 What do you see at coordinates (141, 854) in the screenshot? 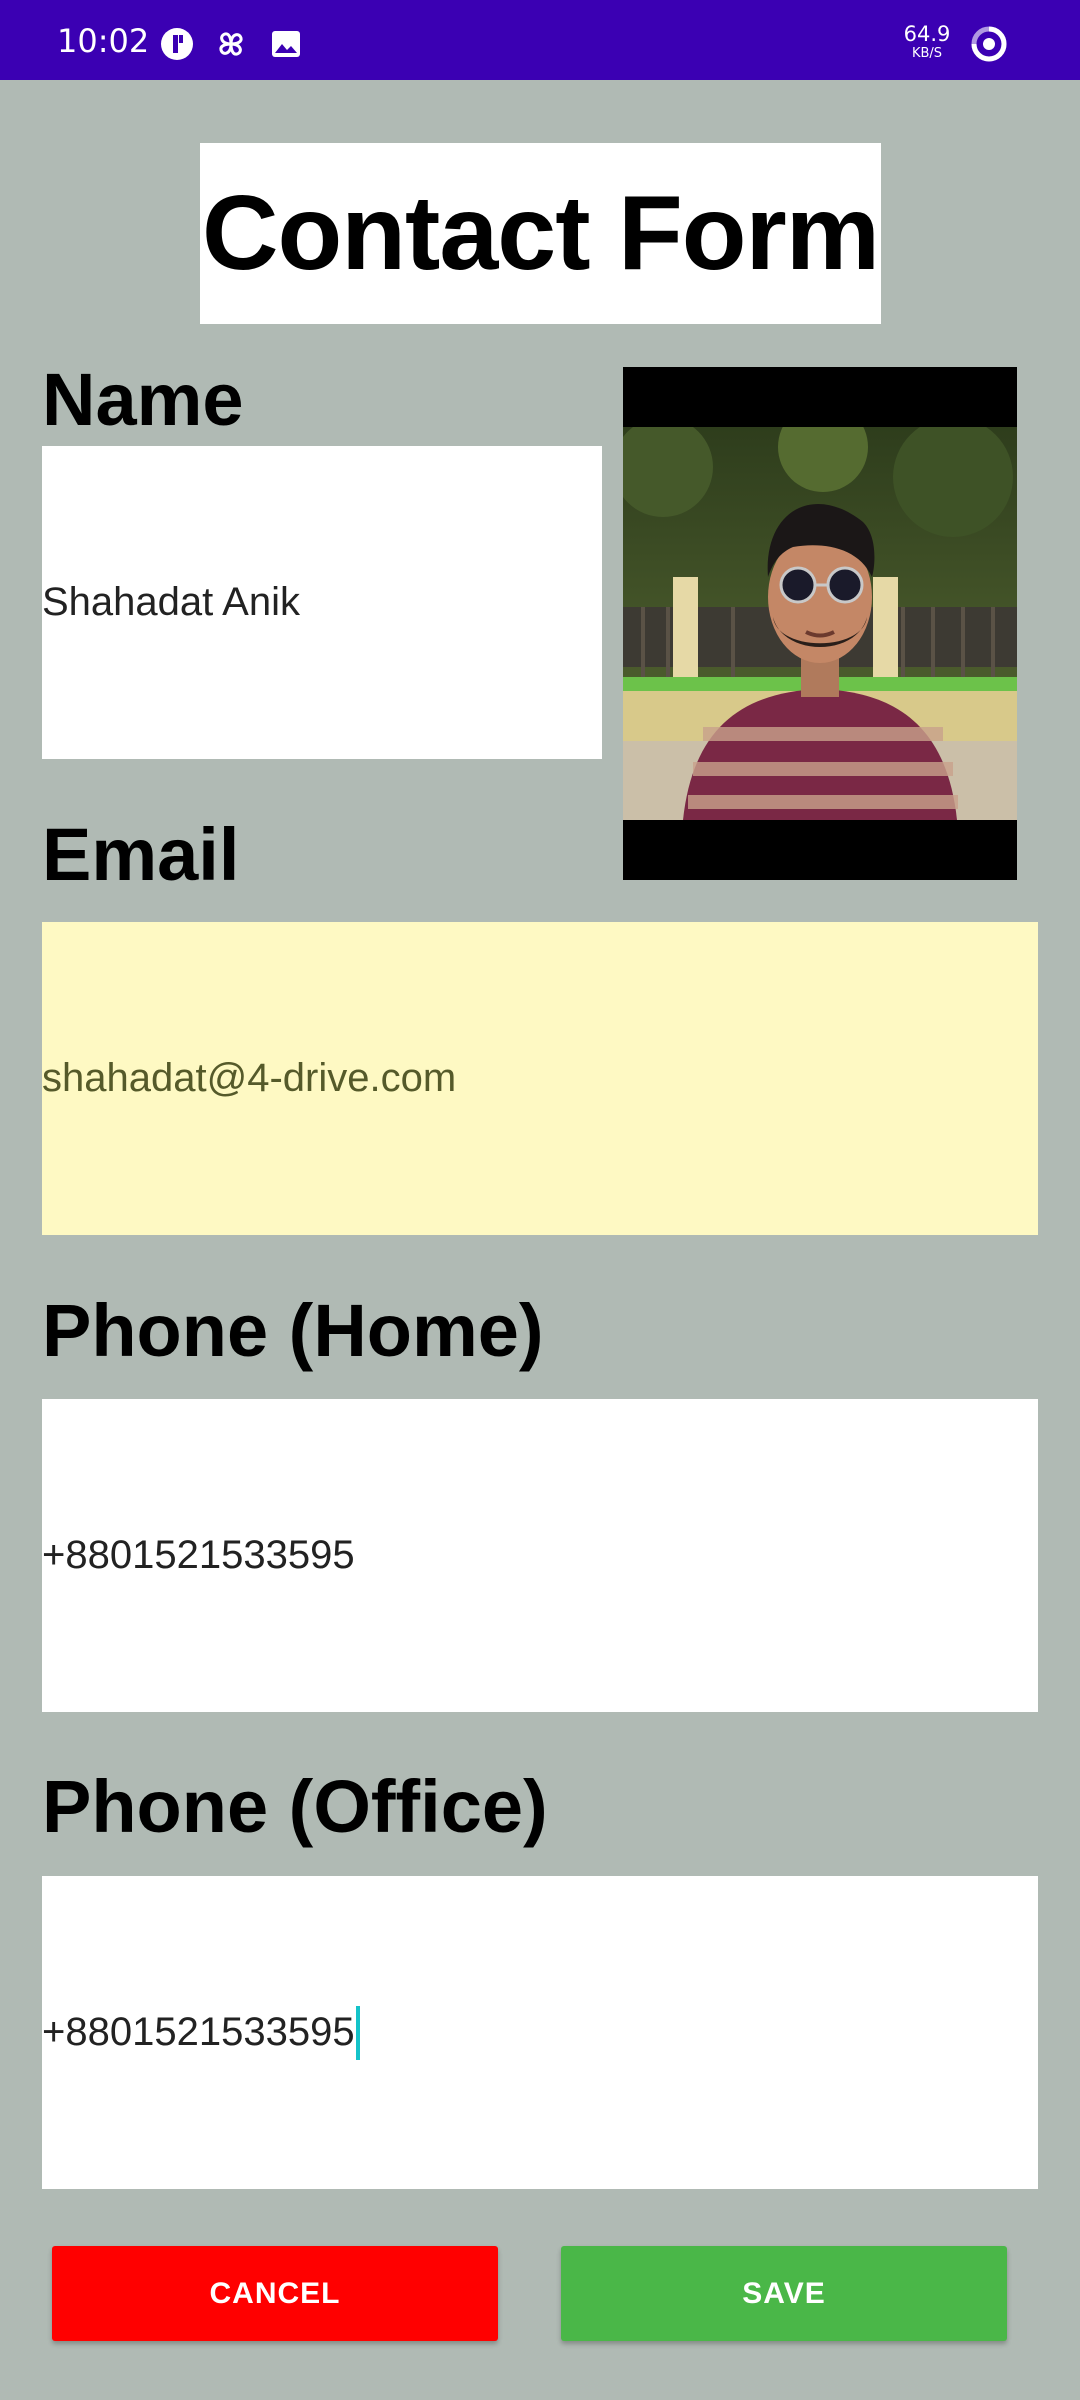
I see `email-label: Email` at bounding box center [141, 854].